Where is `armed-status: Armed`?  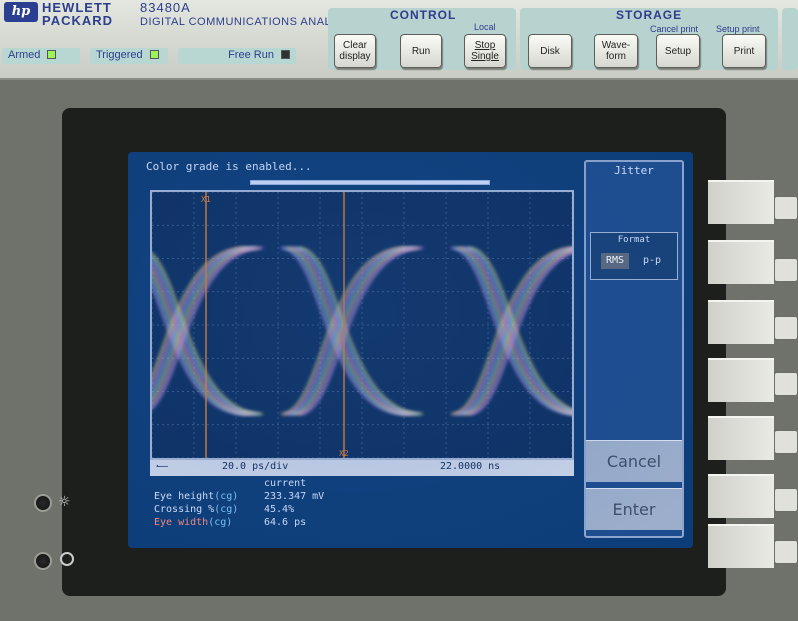 armed-status: Armed is located at coordinates (41, 56).